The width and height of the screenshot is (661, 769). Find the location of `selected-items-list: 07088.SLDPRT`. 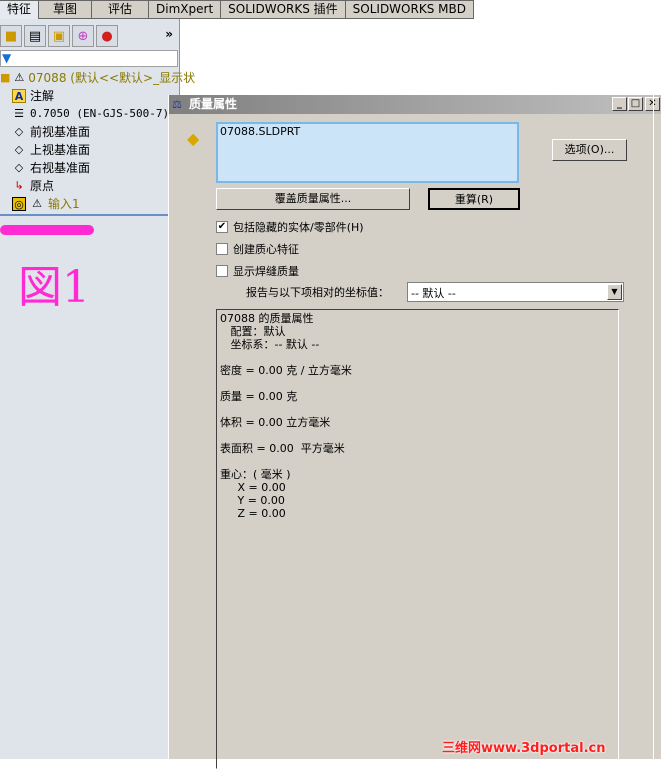

selected-items-list: 07088.SLDPRT is located at coordinates (367, 152).